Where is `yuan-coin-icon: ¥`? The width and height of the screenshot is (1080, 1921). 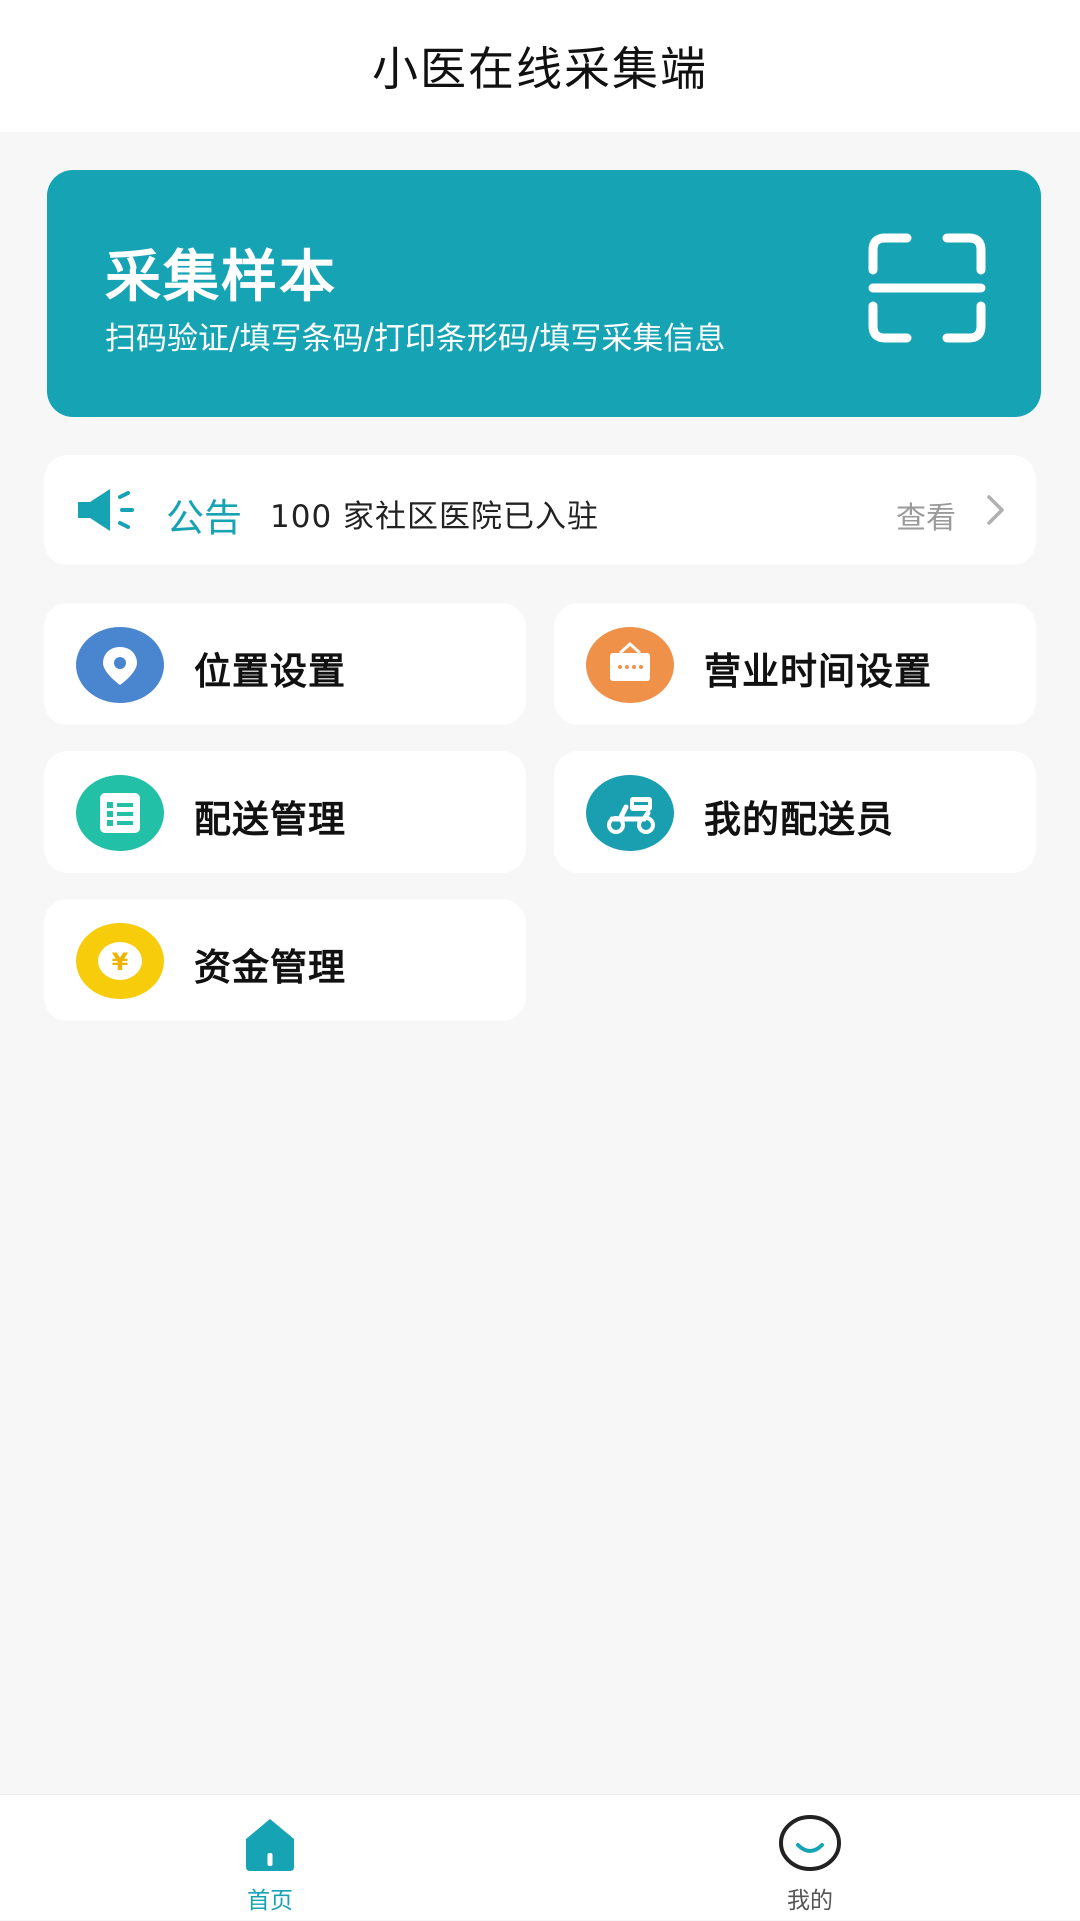
yuan-coin-icon: ¥ is located at coordinates (120, 961).